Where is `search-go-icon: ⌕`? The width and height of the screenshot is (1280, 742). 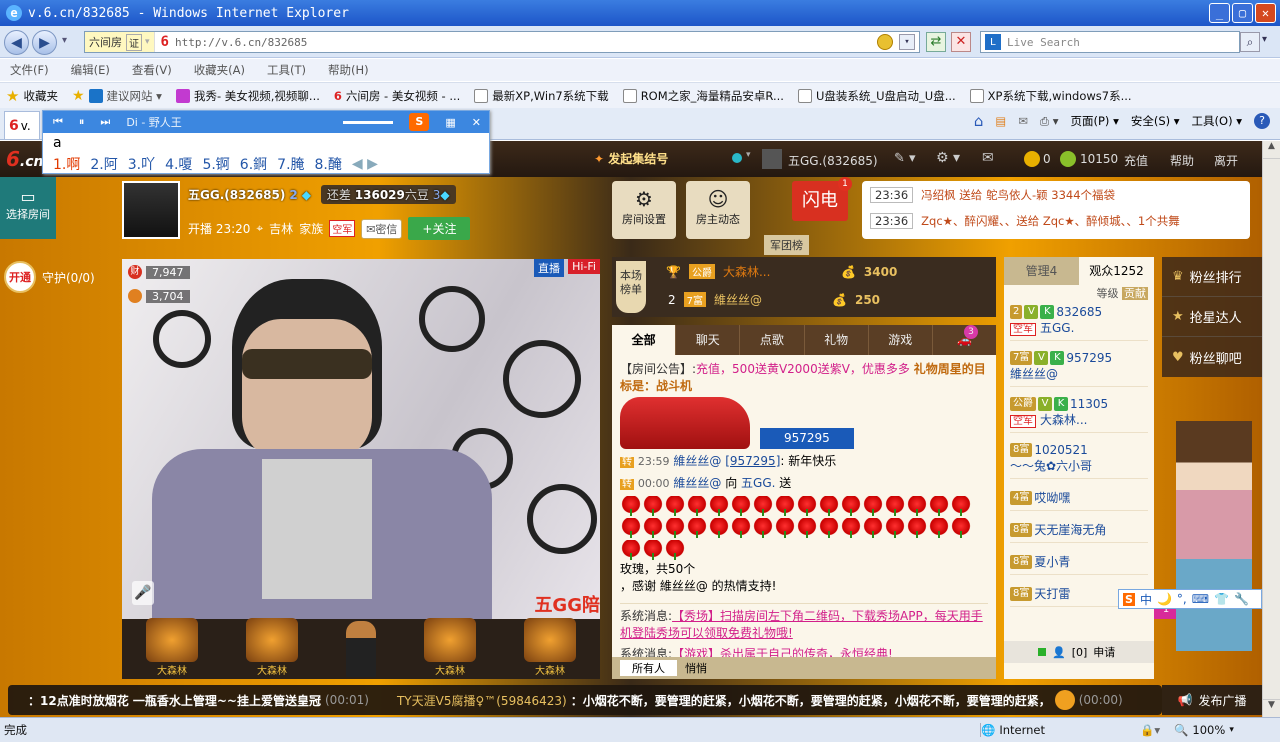
search-go-icon: ⌕ is located at coordinates (1250, 42).